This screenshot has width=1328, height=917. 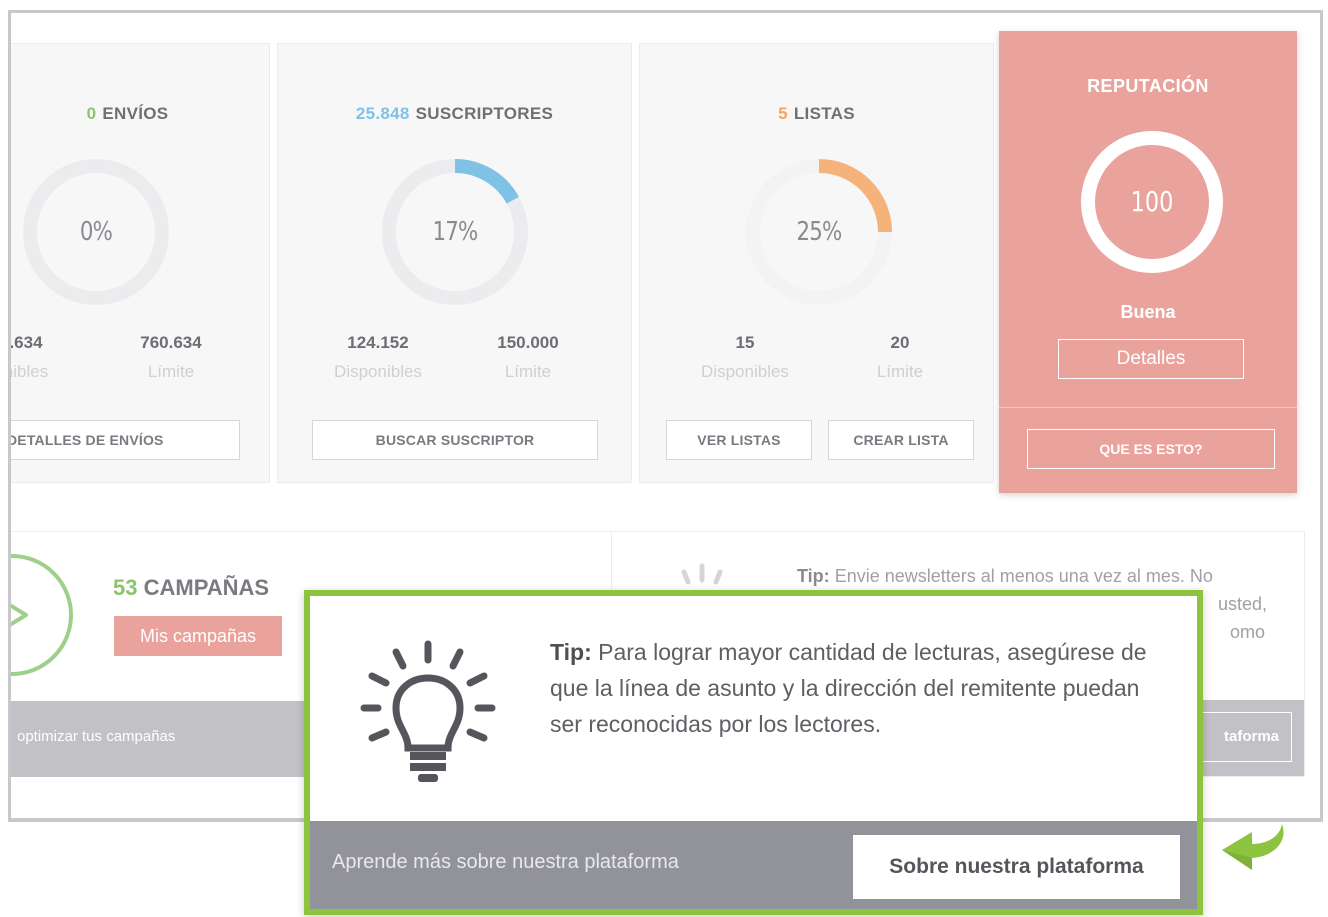 I want to click on listas-progress-ring: 25%, so click(x=819, y=232).